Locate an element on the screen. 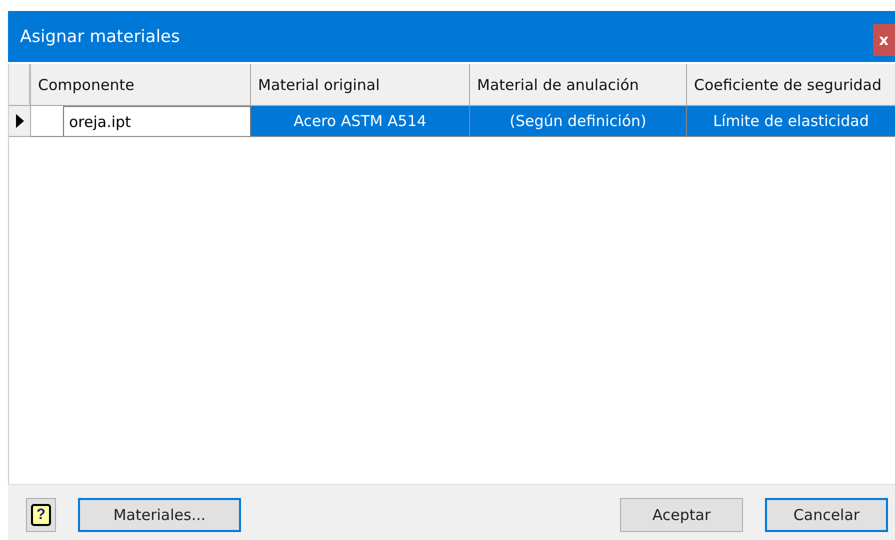 Image resolution: width=895 pixels, height=540 pixels. column-header: Coeficiente de seguridad is located at coordinates (791, 85).